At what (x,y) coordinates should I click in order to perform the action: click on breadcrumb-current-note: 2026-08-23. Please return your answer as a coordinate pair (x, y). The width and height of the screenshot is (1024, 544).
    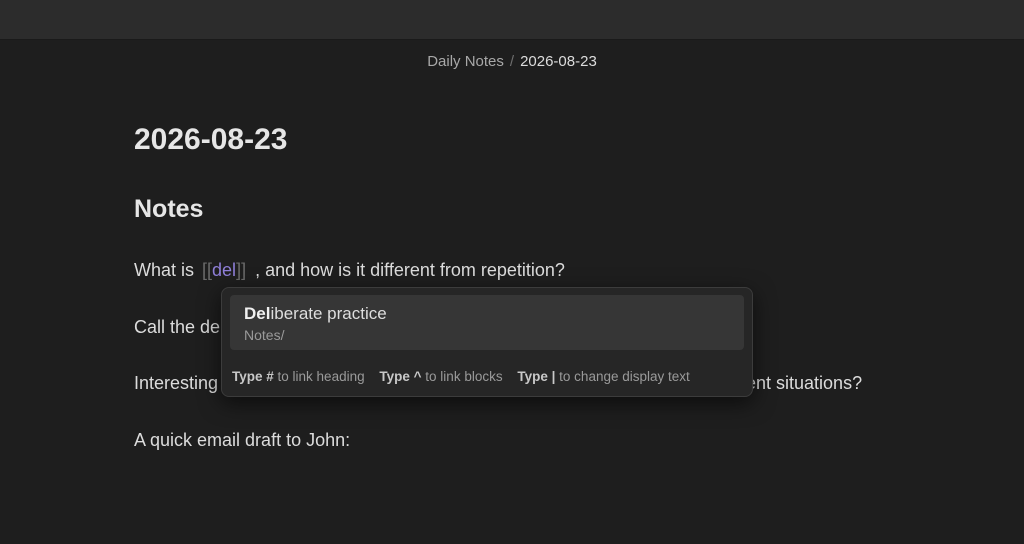
    Looking at the image, I should click on (558, 61).